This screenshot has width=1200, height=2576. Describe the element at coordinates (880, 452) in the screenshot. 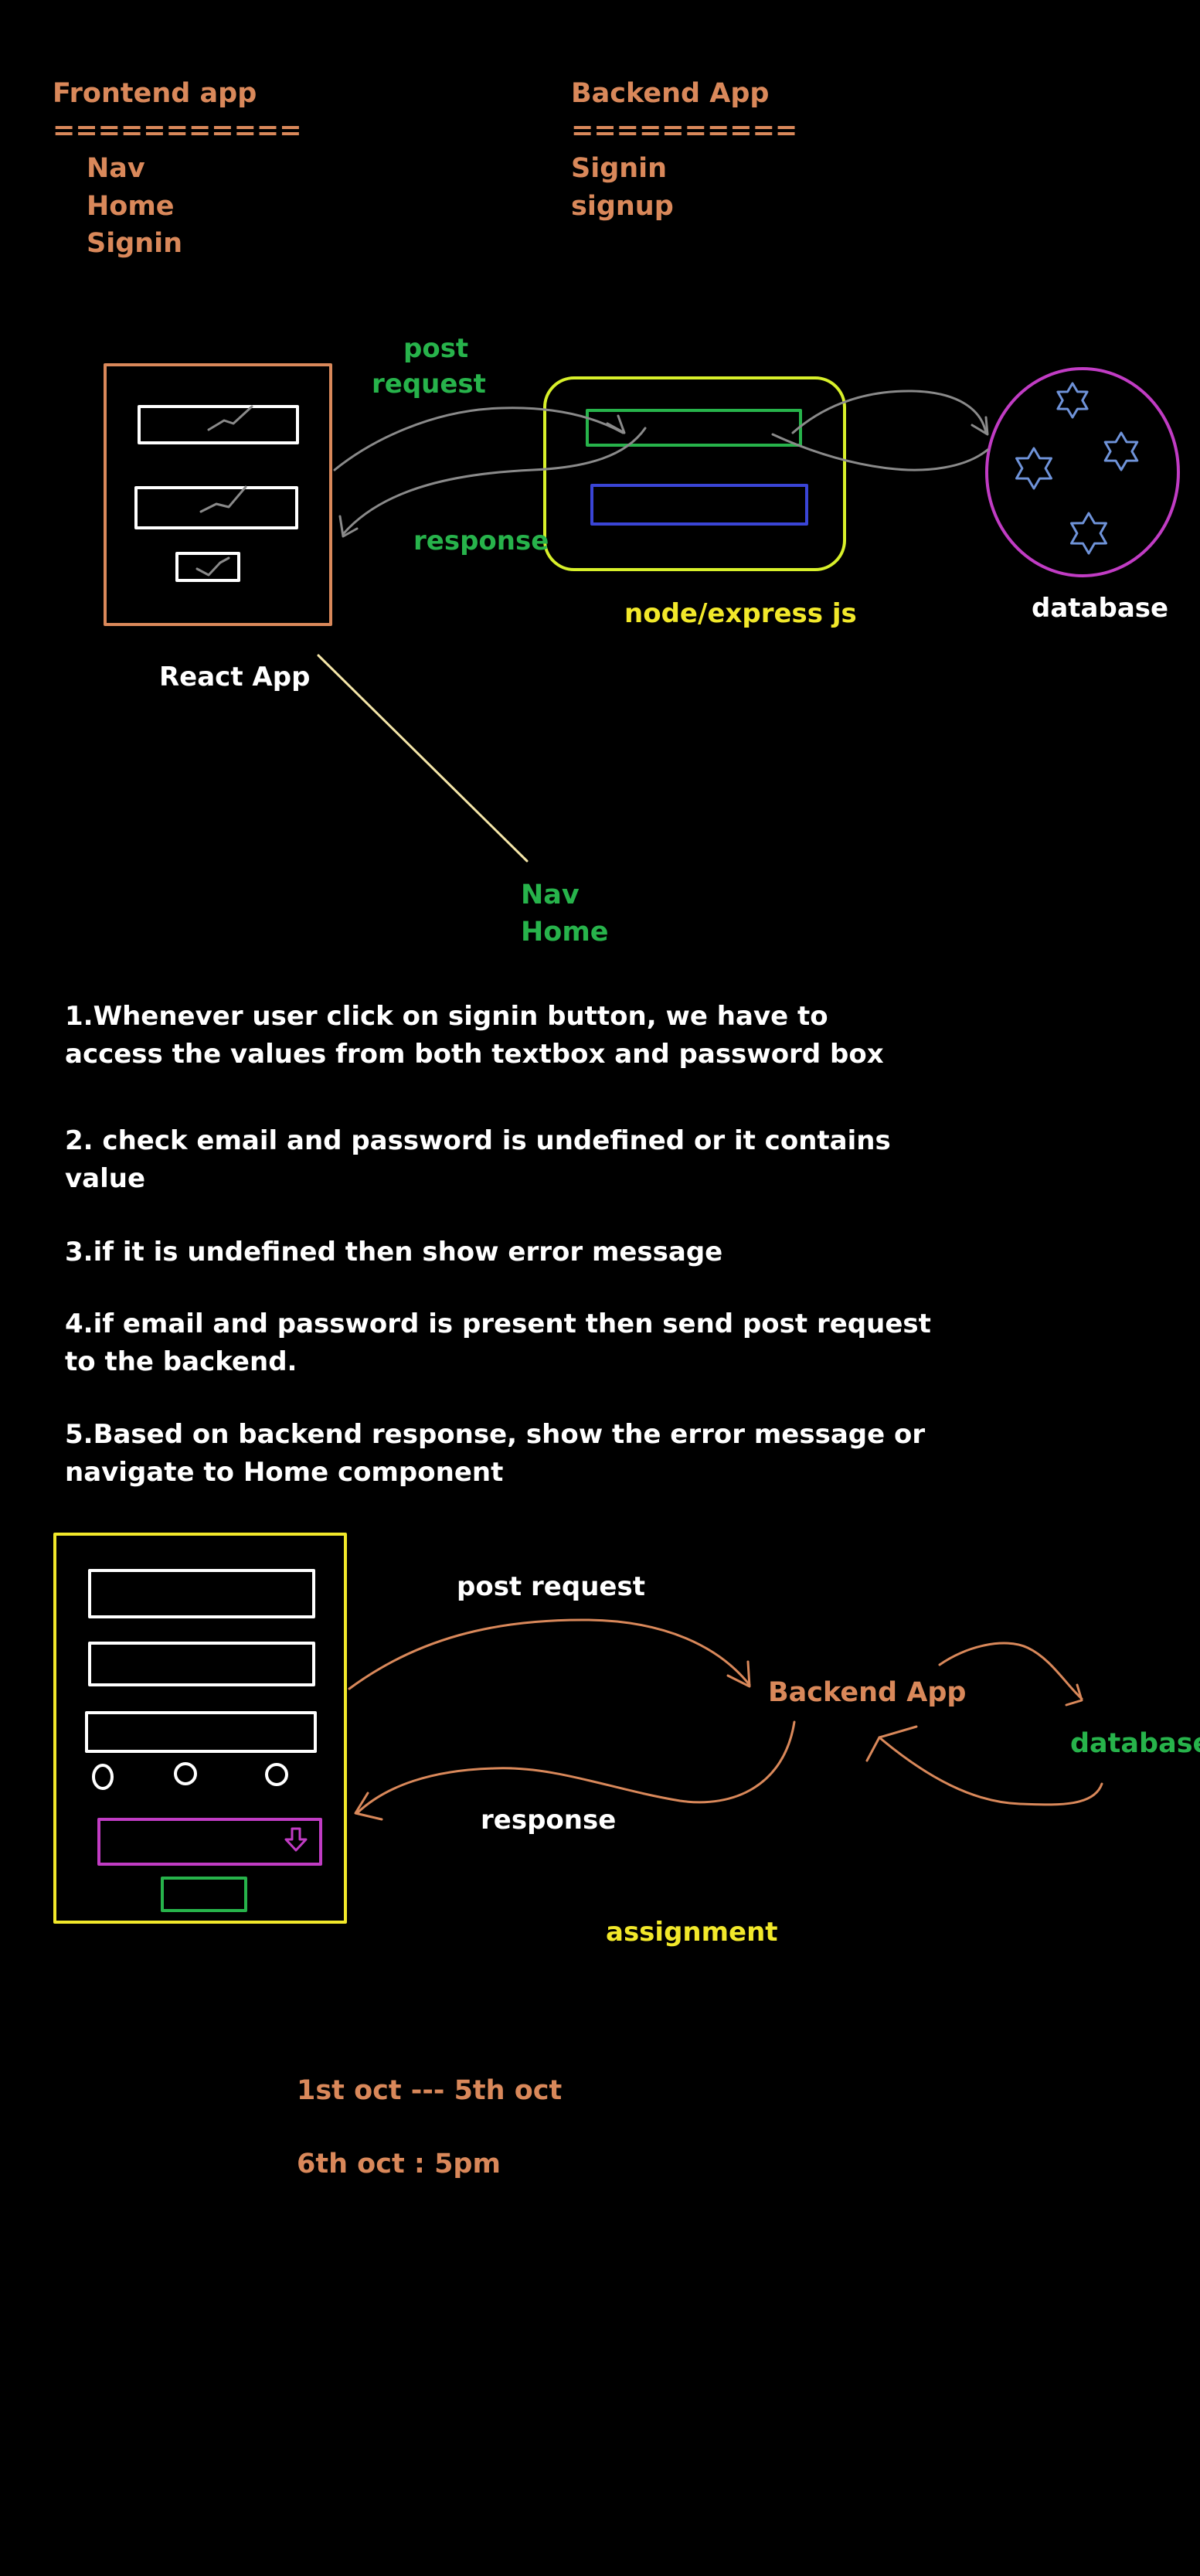

I see `from-db-arrow` at that location.